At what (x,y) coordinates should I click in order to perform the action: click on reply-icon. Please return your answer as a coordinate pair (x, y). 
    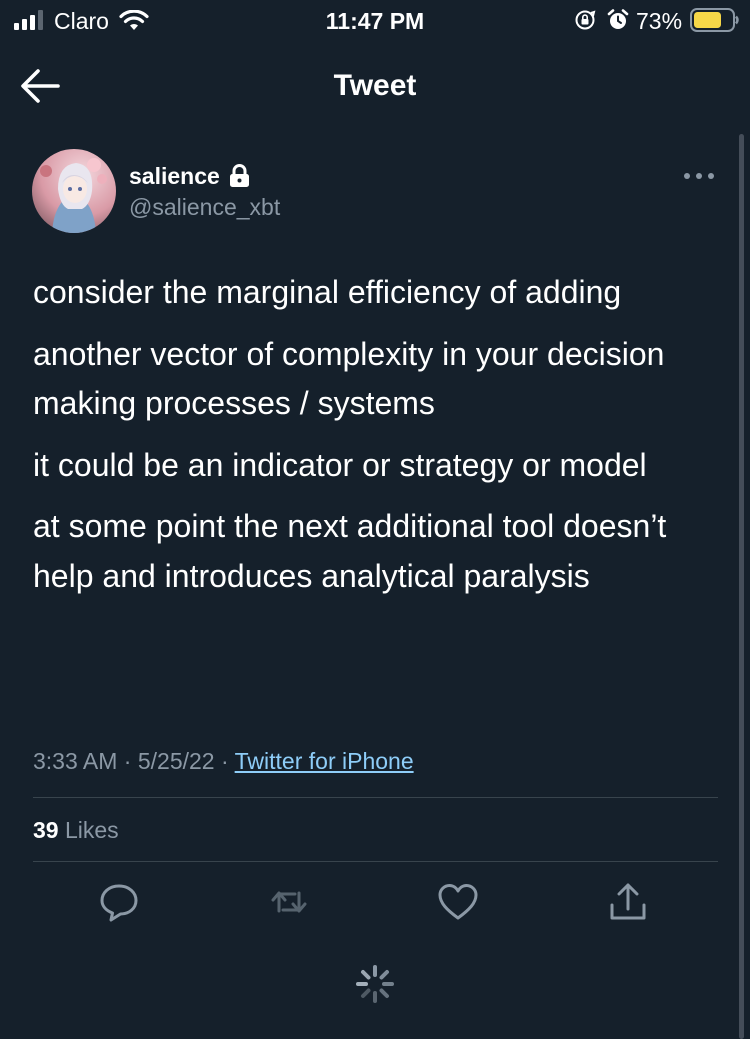
    Looking at the image, I should click on (119, 902).